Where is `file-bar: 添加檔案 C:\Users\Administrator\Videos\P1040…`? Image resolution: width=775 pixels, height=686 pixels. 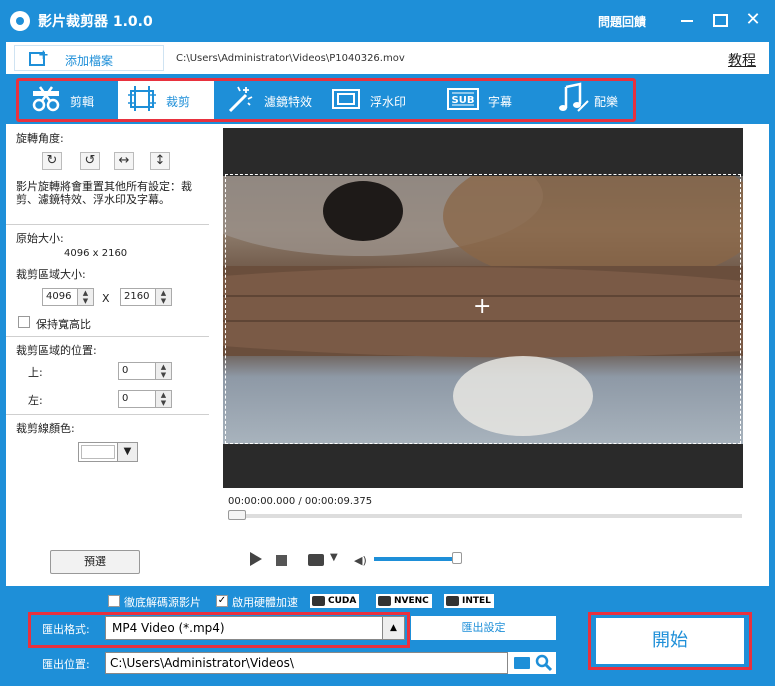 file-bar: 添加檔案 C:\Users\Administrator\Videos\P1040… is located at coordinates (387, 58).